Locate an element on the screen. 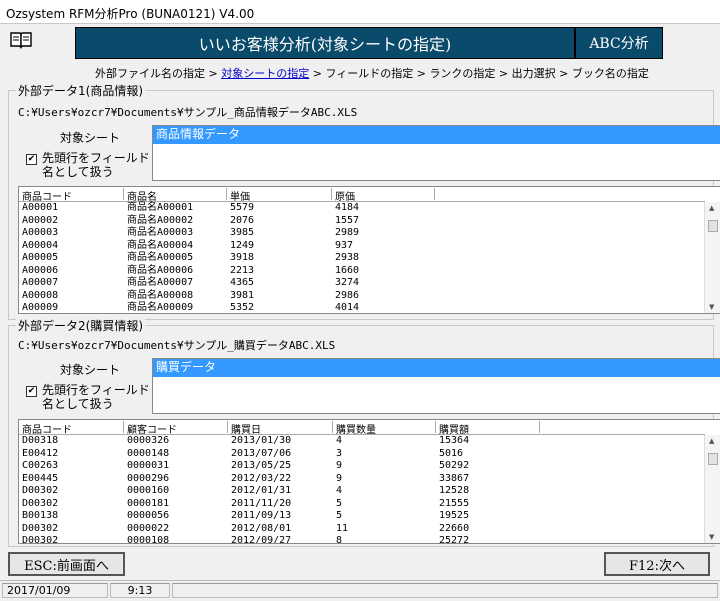 The width and height of the screenshot is (720, 601). table-cell: 15364 is located at coordinates (454, 440).